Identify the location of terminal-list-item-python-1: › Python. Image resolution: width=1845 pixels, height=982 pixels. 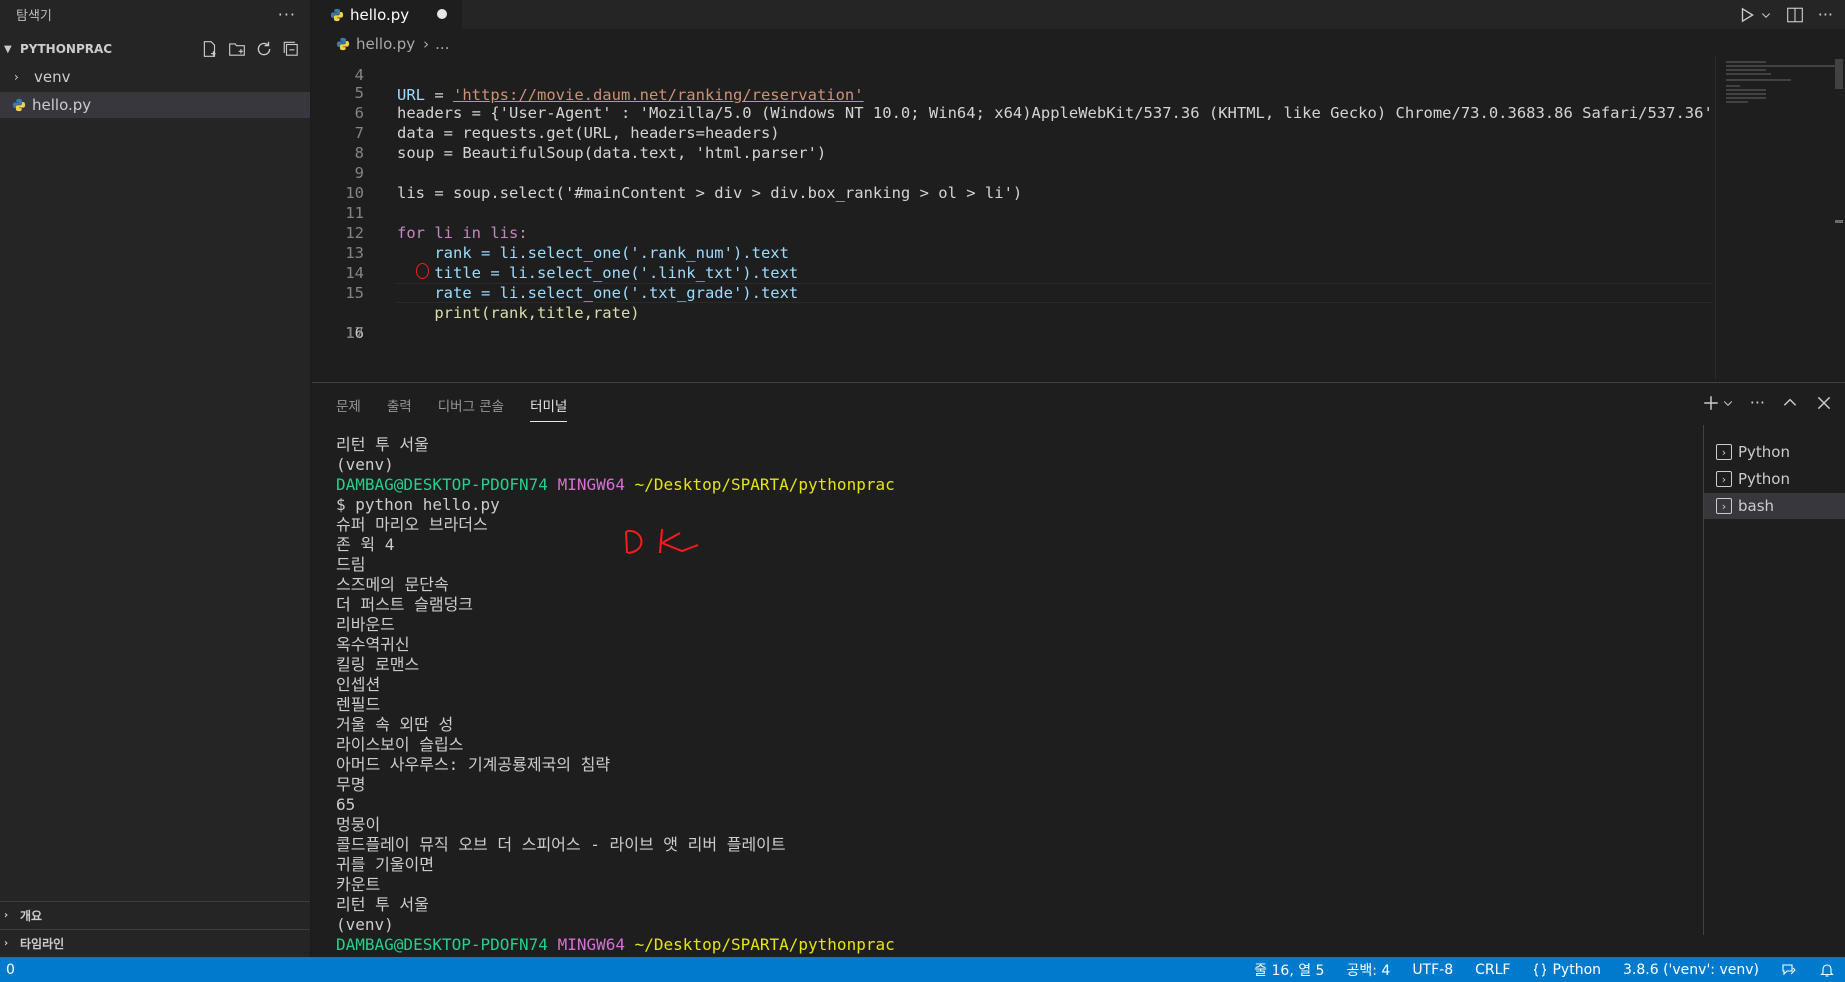
(1774, 452).